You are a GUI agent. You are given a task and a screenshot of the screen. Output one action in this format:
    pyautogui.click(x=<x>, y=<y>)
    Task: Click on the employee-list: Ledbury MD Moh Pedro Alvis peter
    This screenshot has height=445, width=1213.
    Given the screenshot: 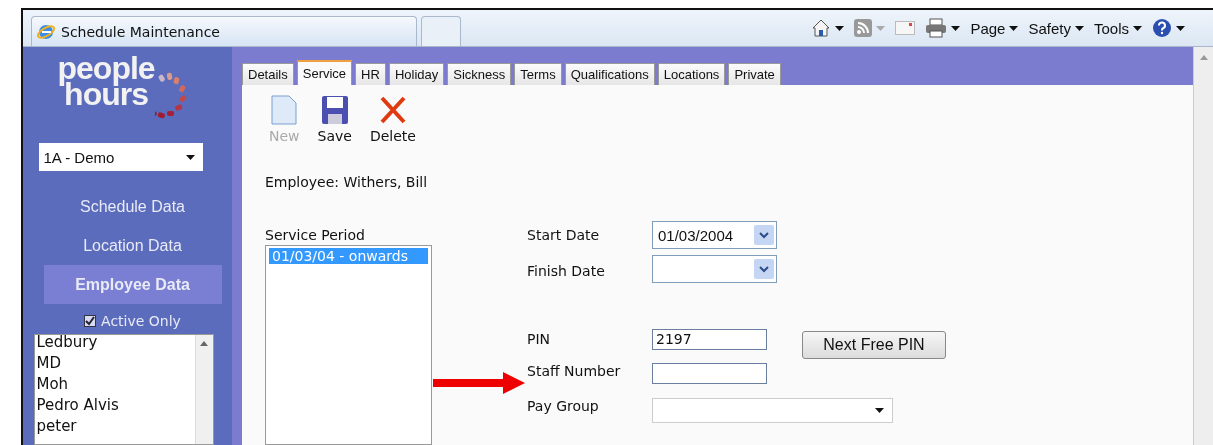 What is the action you would take?
    pyautogui.click(x=123, y=389)
    